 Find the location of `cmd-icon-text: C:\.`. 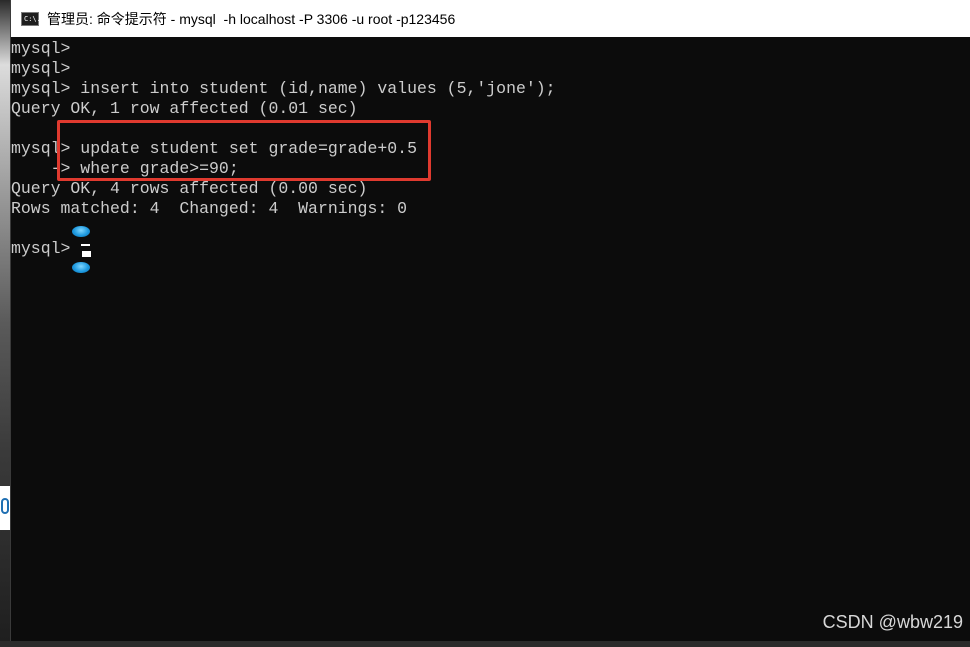

cmd-icon-text: C:\. is located at coordinates (32, 18).